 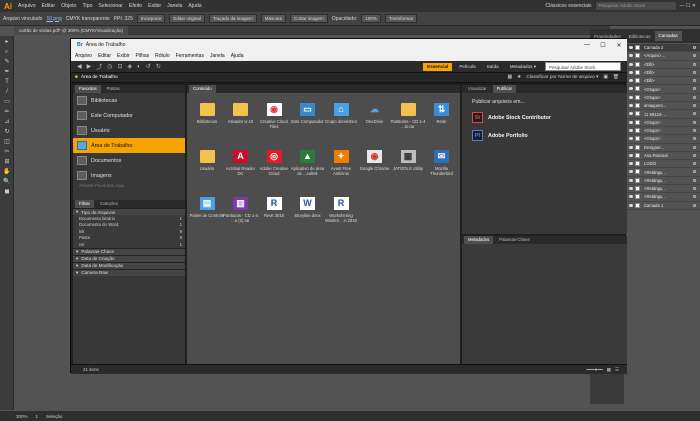 I want to click on camera-import-icon: ⊡, so click(x=120, y=66).